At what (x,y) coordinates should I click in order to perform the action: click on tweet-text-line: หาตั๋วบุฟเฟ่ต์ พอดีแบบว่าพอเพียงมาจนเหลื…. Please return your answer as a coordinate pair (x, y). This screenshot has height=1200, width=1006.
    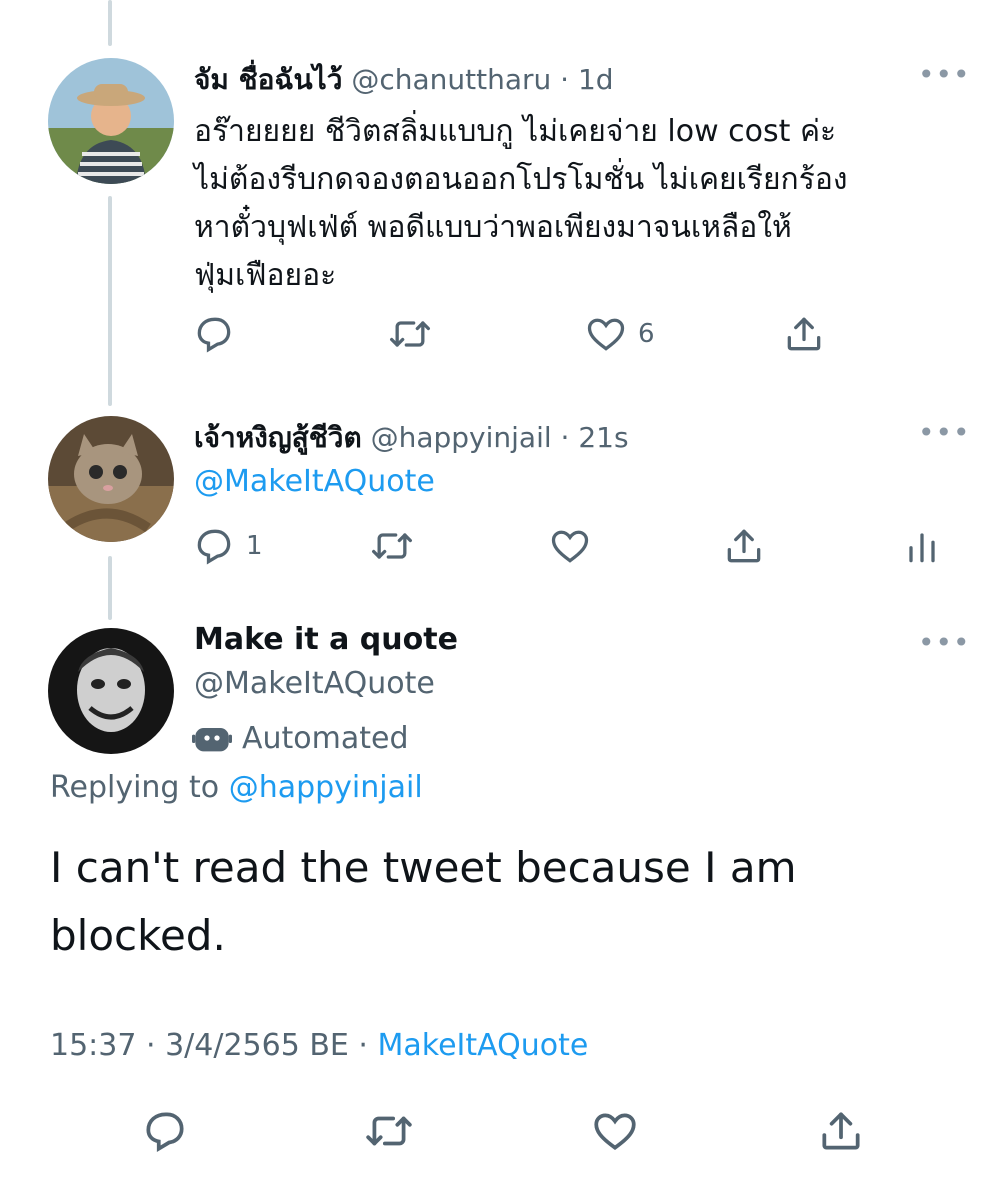
    Looking at the image, I should click on (493, 227).